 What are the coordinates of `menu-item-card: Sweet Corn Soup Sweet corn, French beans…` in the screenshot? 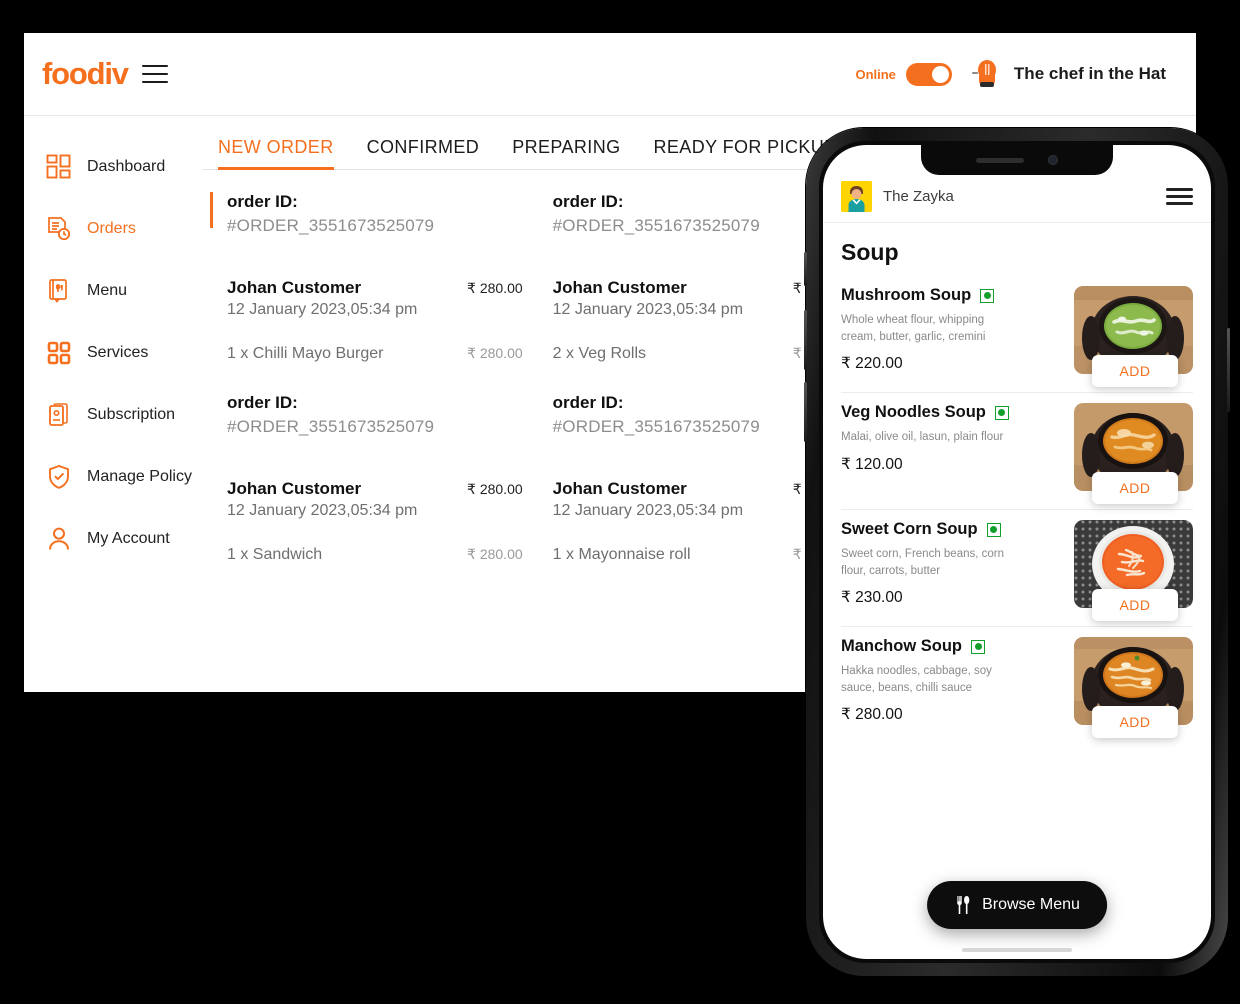 It's located at (1017, 568).